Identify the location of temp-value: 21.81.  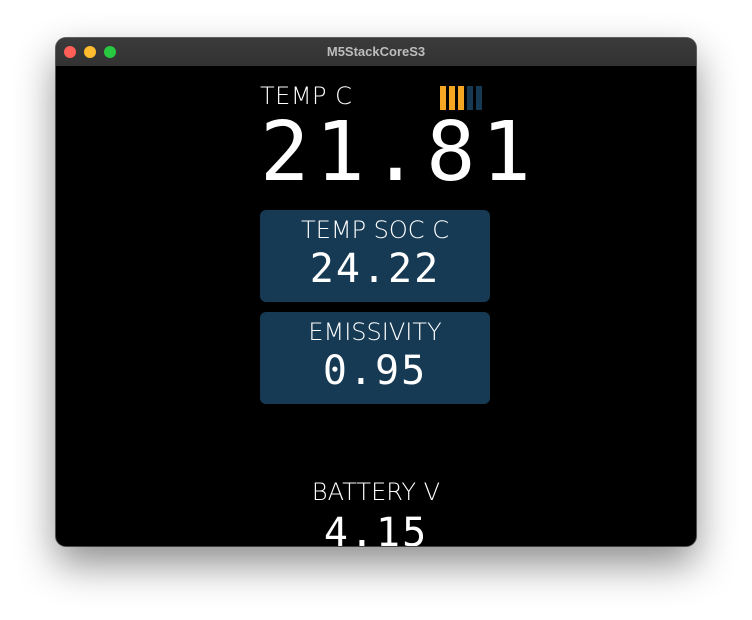
(398, 152).